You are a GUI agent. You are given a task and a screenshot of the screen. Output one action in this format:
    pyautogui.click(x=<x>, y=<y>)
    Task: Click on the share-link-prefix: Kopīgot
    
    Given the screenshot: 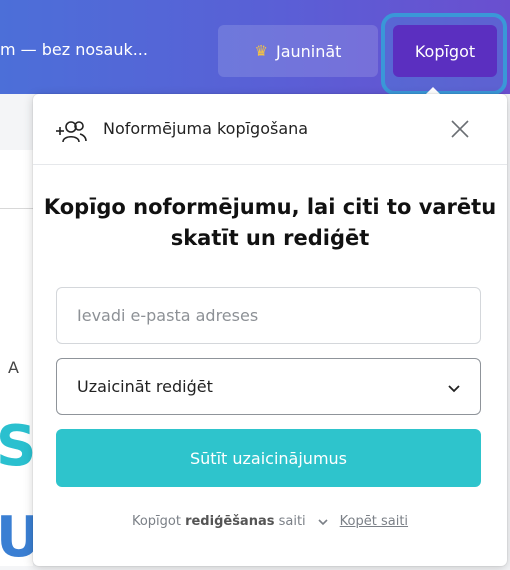 What is the action you would take?
    pyautogui.click(x=156, y=521)
    